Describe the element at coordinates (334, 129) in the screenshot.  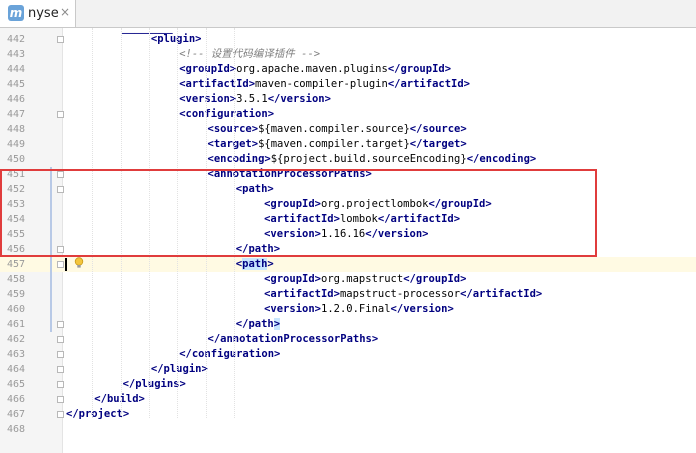
I see `xml-text: ${maven.compiler.source}` at that location.